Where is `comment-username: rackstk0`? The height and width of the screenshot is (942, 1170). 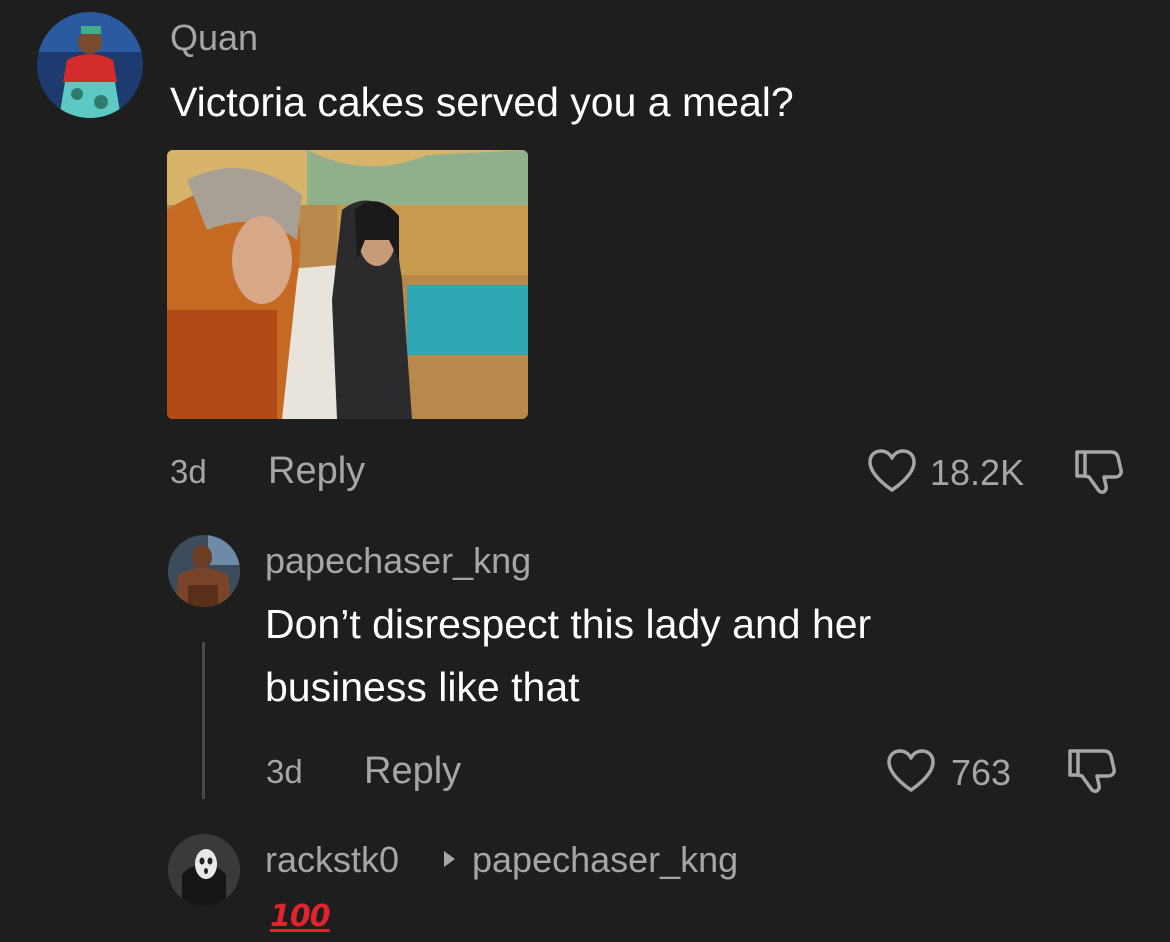 comment-username: rackstk0 is located at coordinates (332, 860).